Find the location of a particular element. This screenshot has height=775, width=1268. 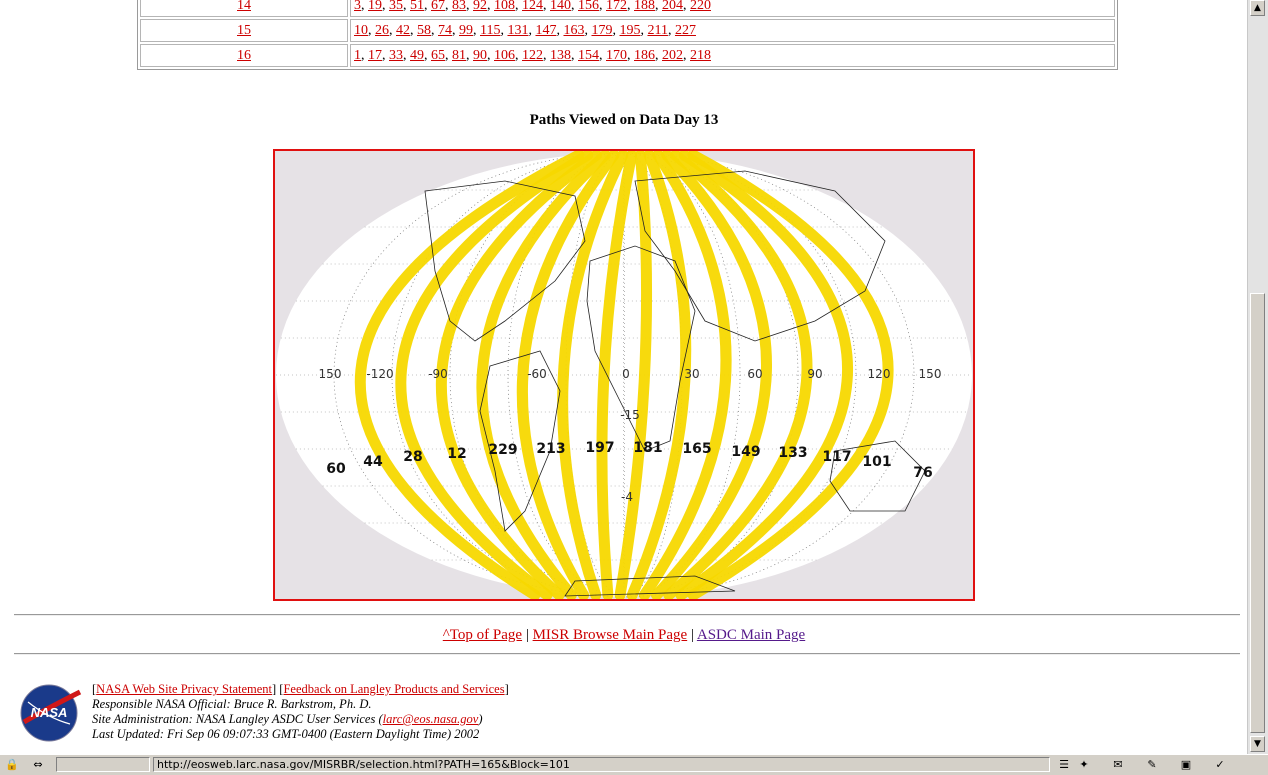

longitude-label: -90 is located at coordinates (438, 374).